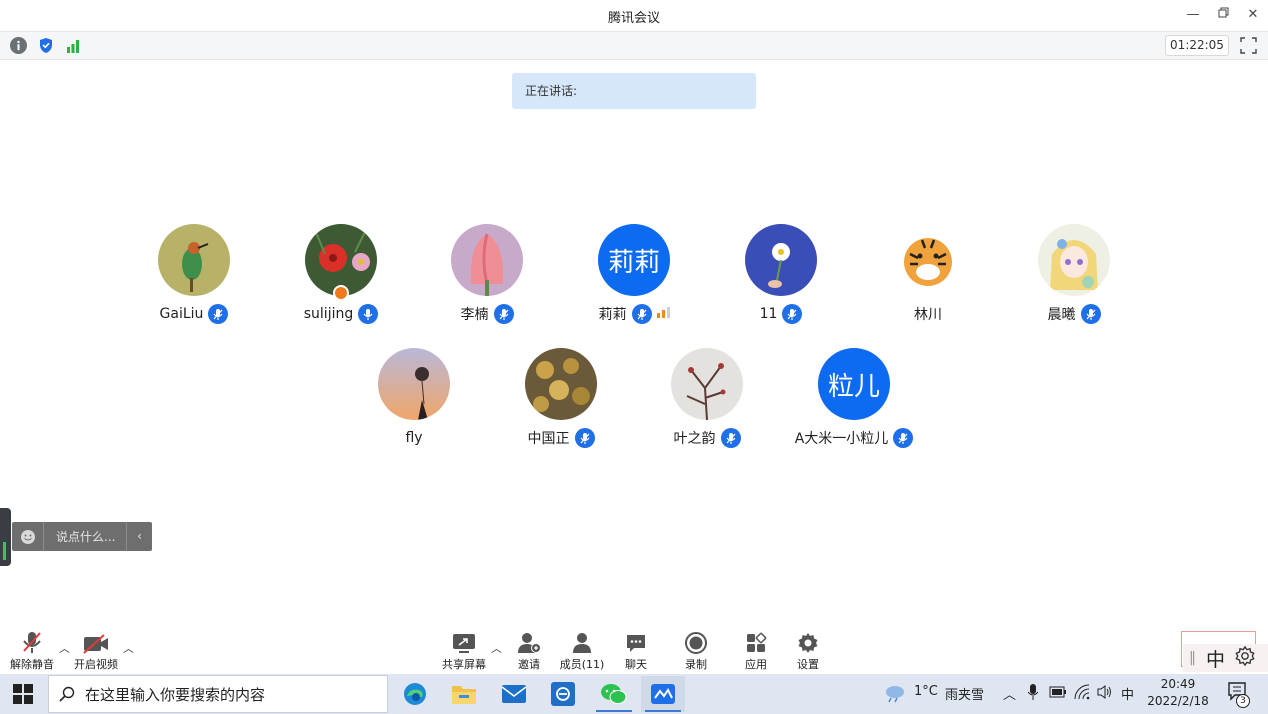  I want to click on participant-name-row: 晨曦, so click(1074, 314).